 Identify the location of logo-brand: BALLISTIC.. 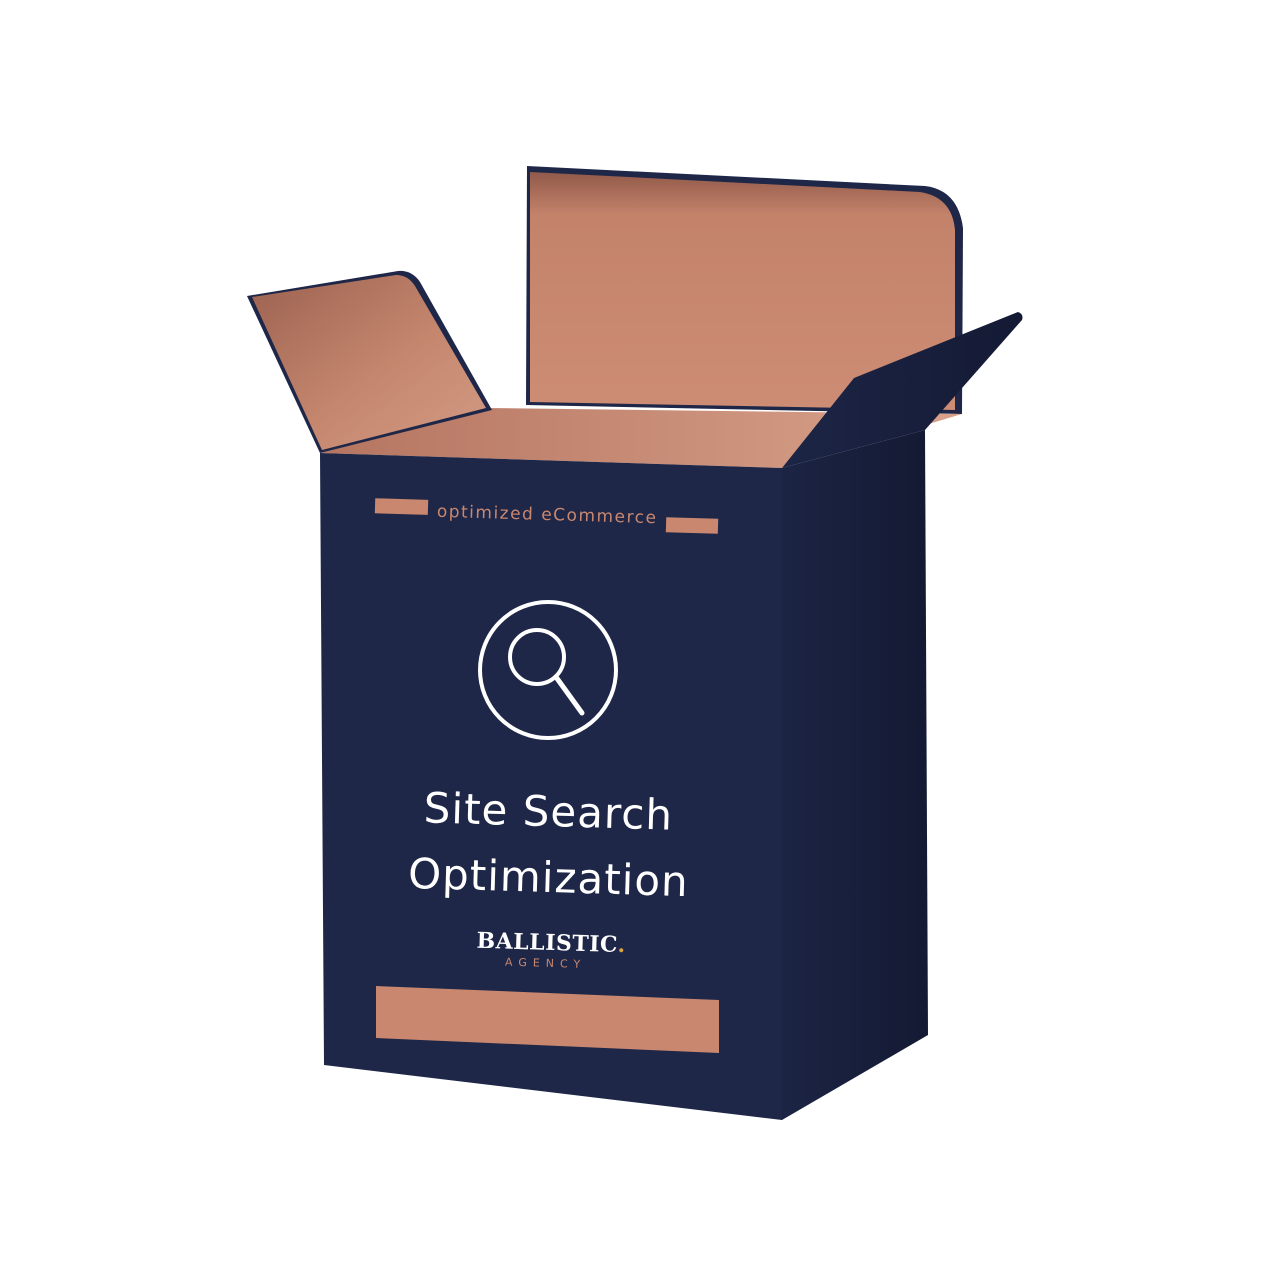
(551, 943).